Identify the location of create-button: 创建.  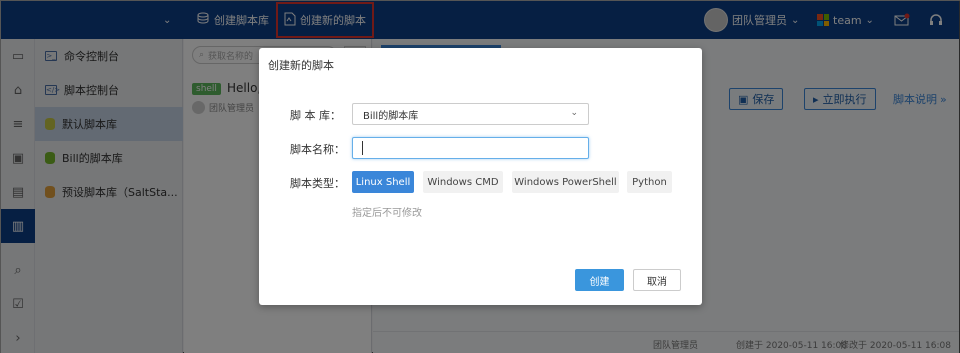
(599, 280).